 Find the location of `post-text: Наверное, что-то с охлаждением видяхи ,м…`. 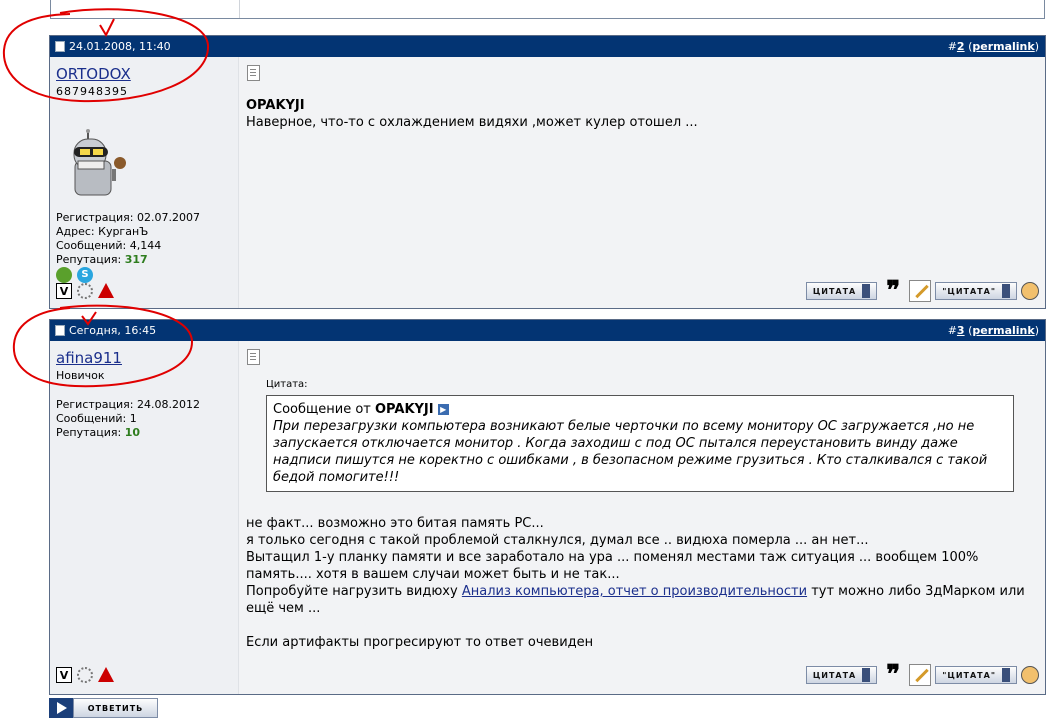

post-text: Наверное, что-то с охлаждением видяхи ,м… is located at coordinates (472, 122).